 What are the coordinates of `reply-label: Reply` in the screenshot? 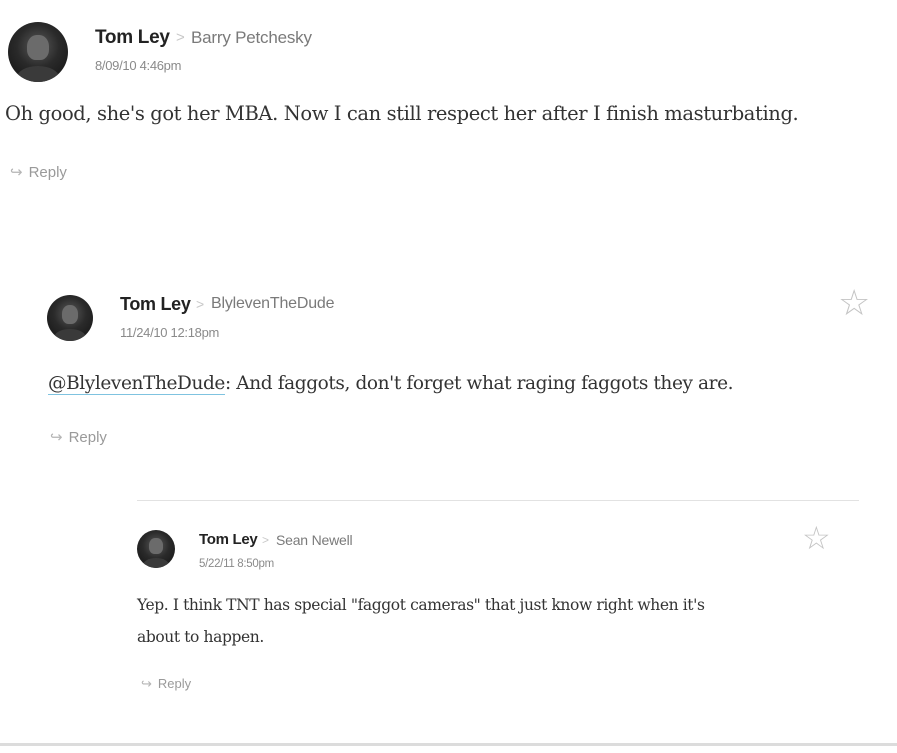 It's located at (174, 683).